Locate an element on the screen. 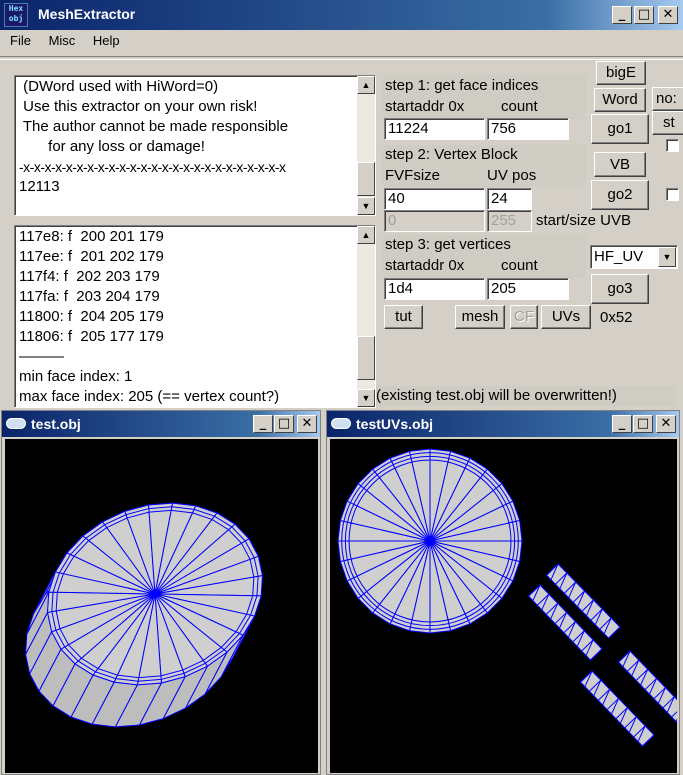  menu-bar: File Misc Help is located at coordinates (72, 42).